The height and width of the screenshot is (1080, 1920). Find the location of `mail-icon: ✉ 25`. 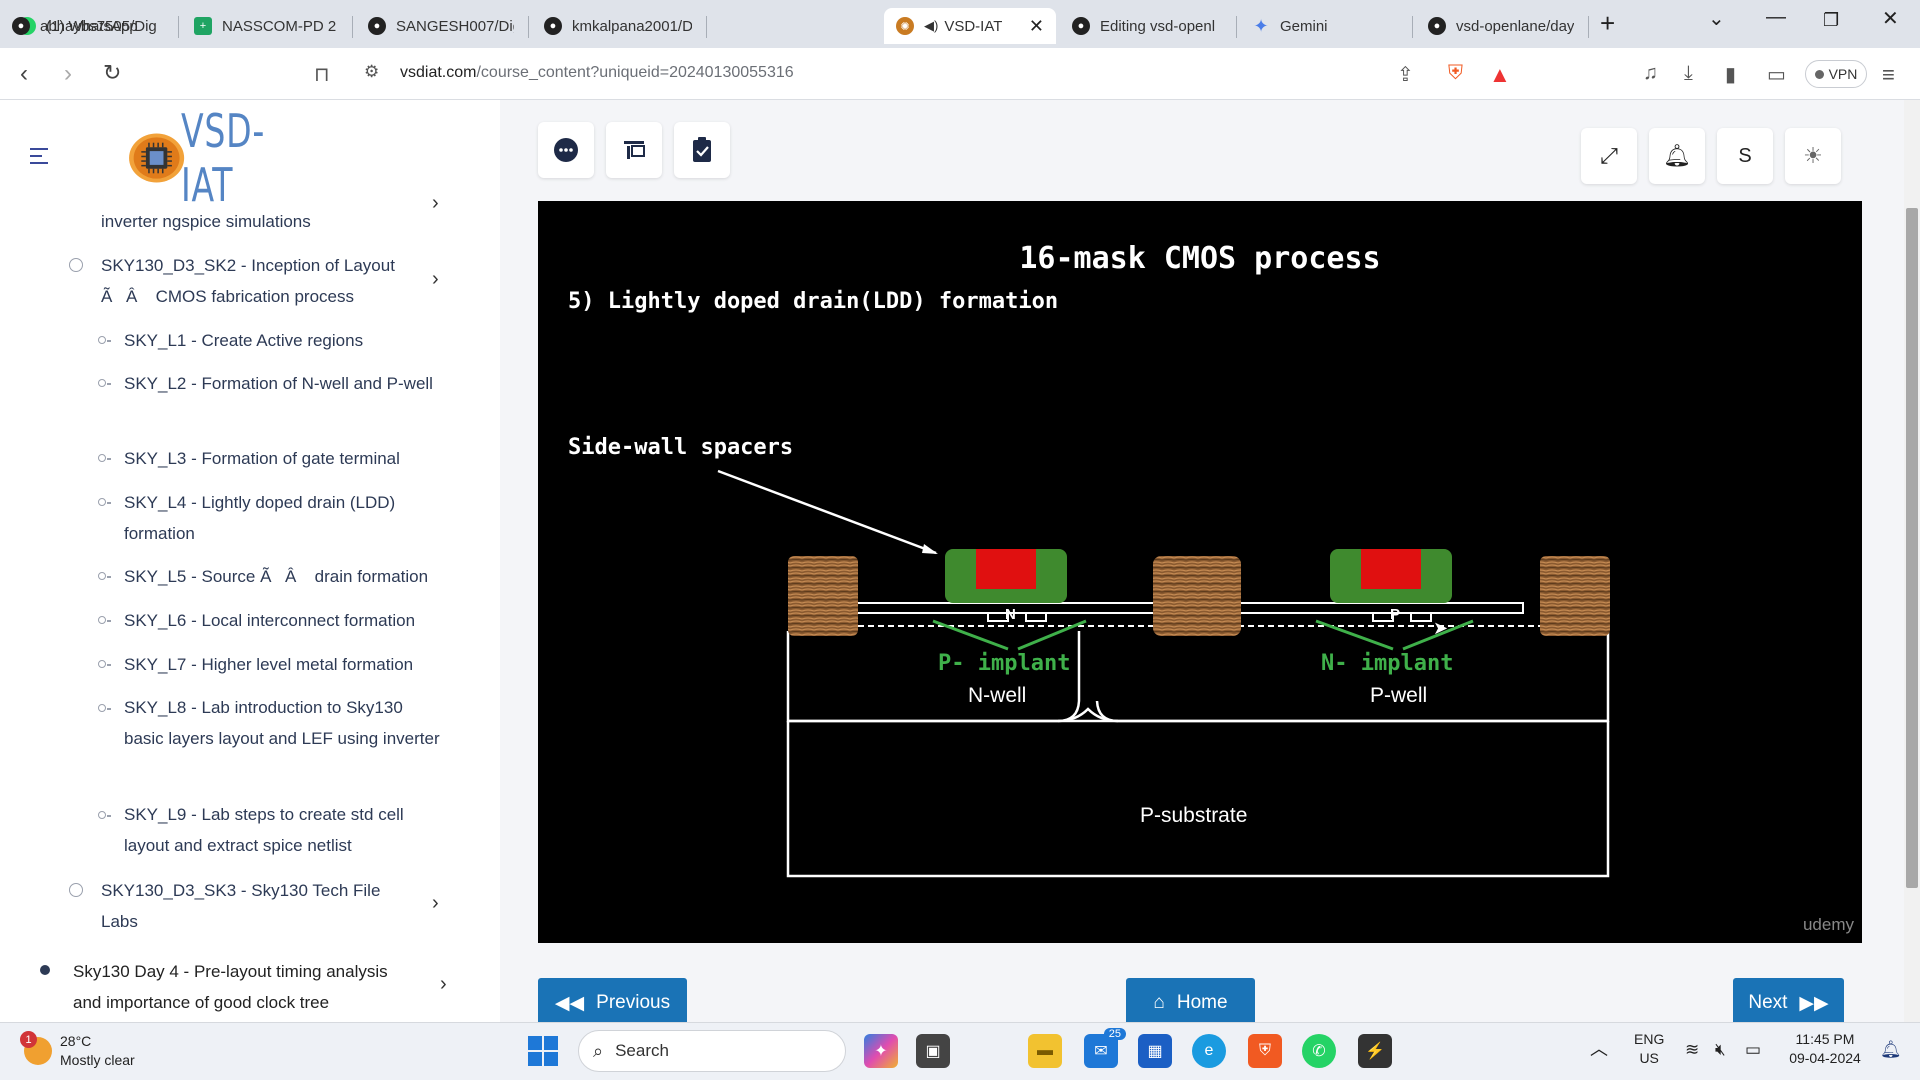

mail-icon: ✉ 25 is located at coordinates (1105, 1048).